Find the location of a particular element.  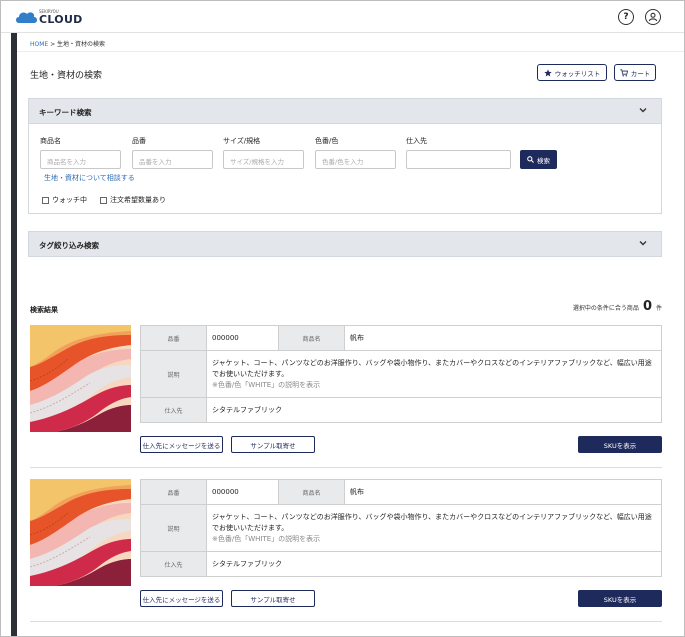

watchlist-label: ウォッチリスト is located at coordinates (577, 73).